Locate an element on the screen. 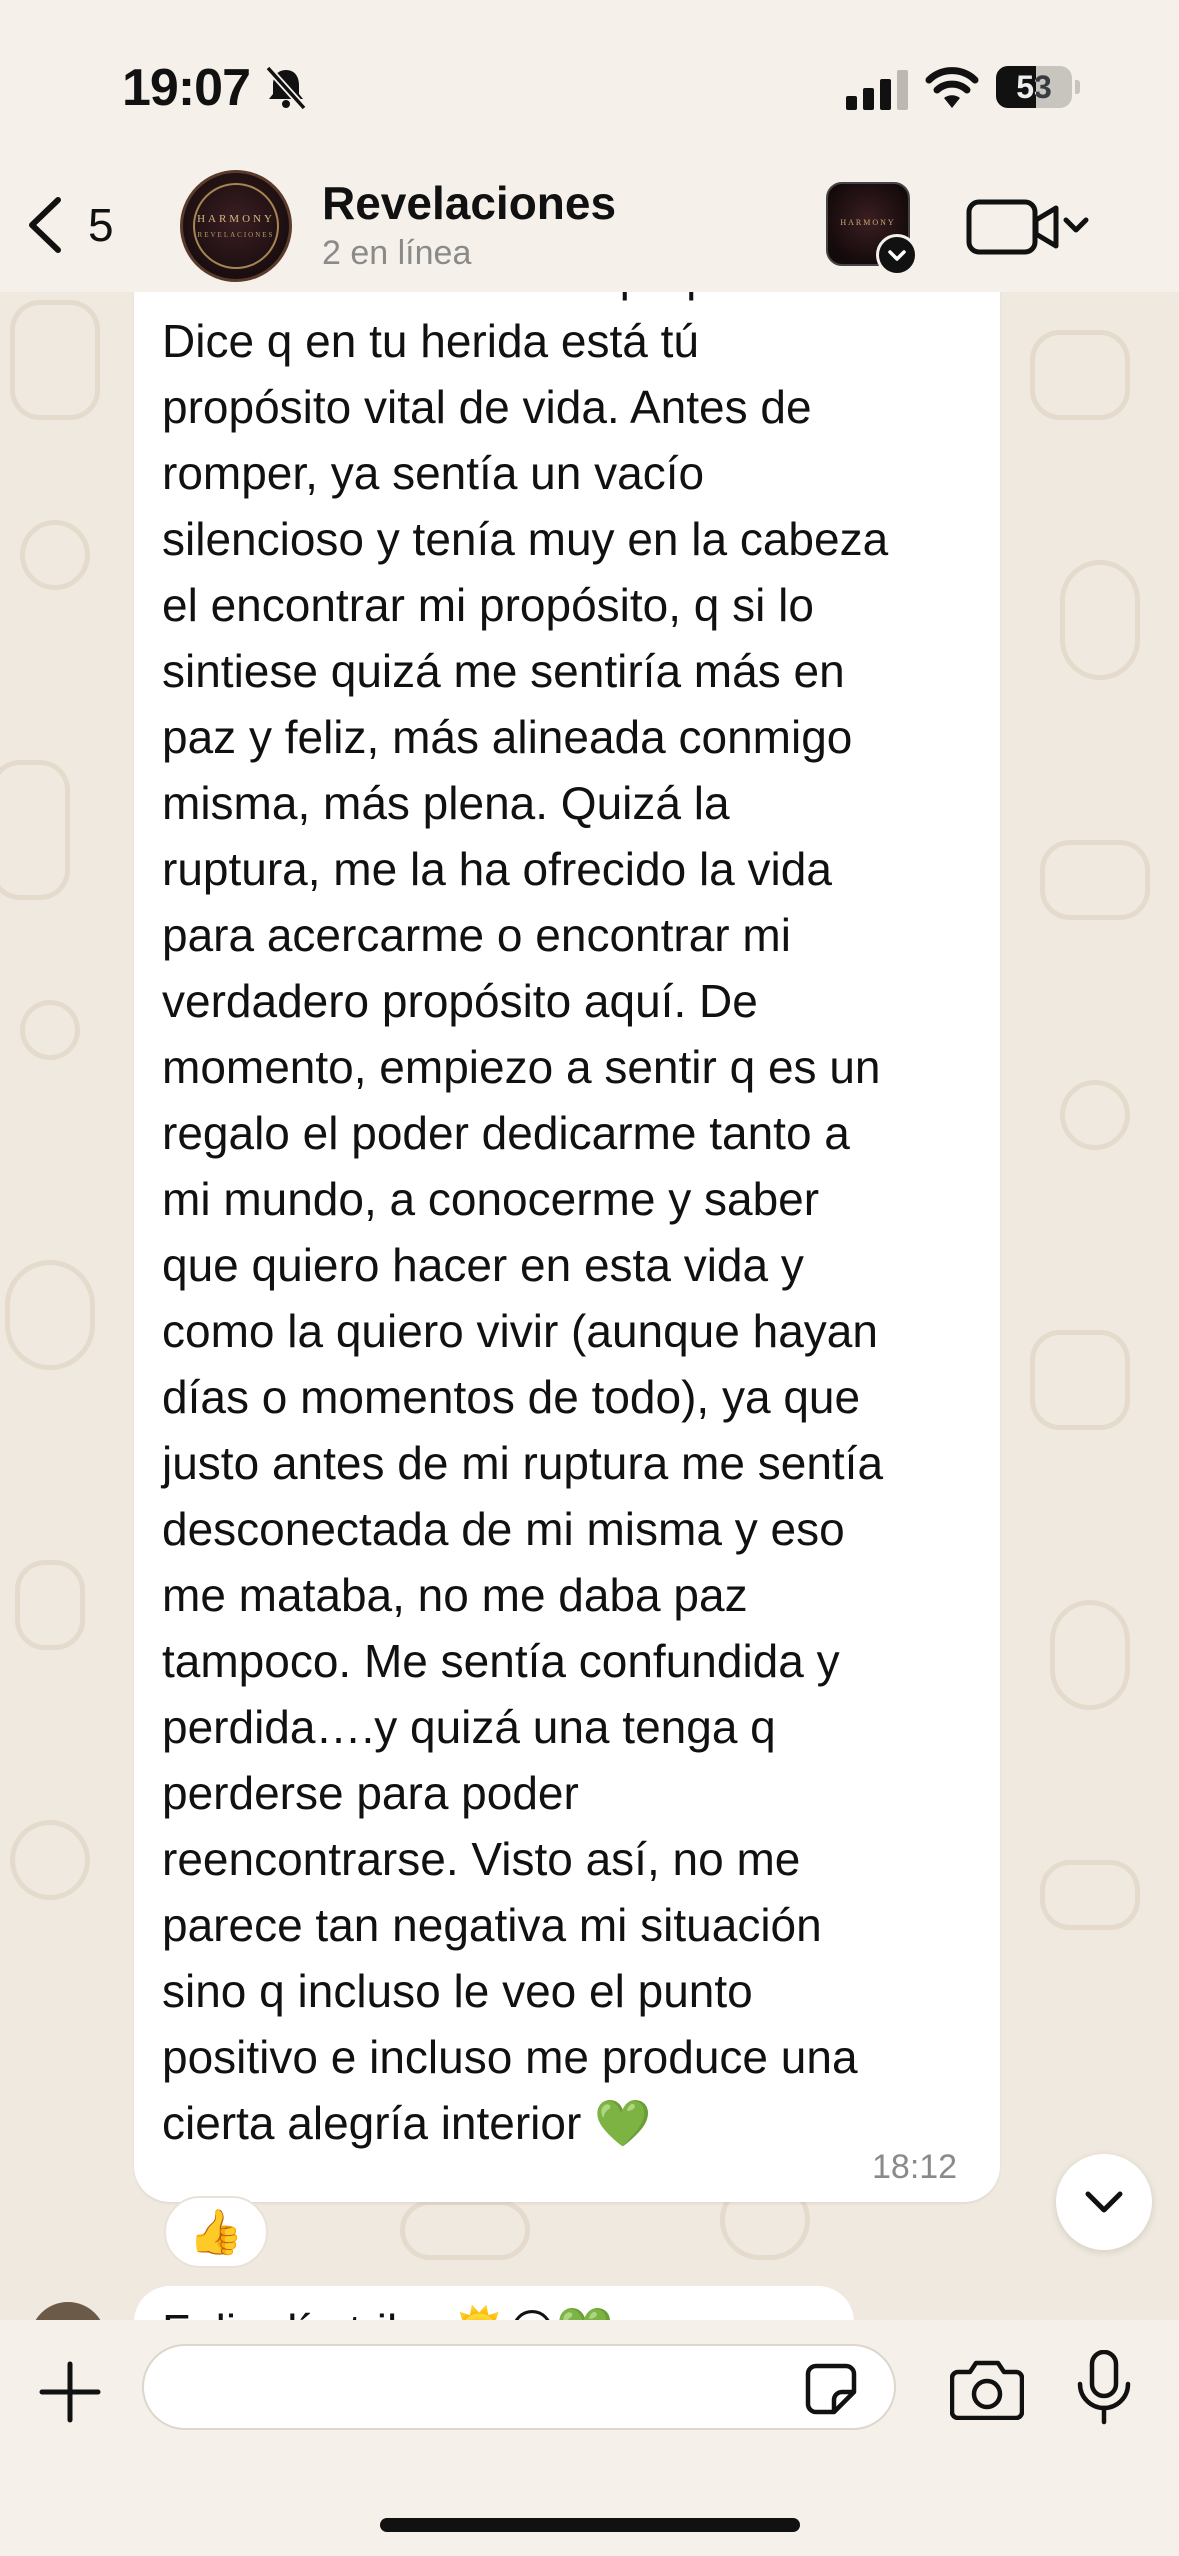 Image resolution: width=1179 pixels, height=2556 pixels. message-line: desconectada de mi misma y eso is located at coordinates (503, 1529).